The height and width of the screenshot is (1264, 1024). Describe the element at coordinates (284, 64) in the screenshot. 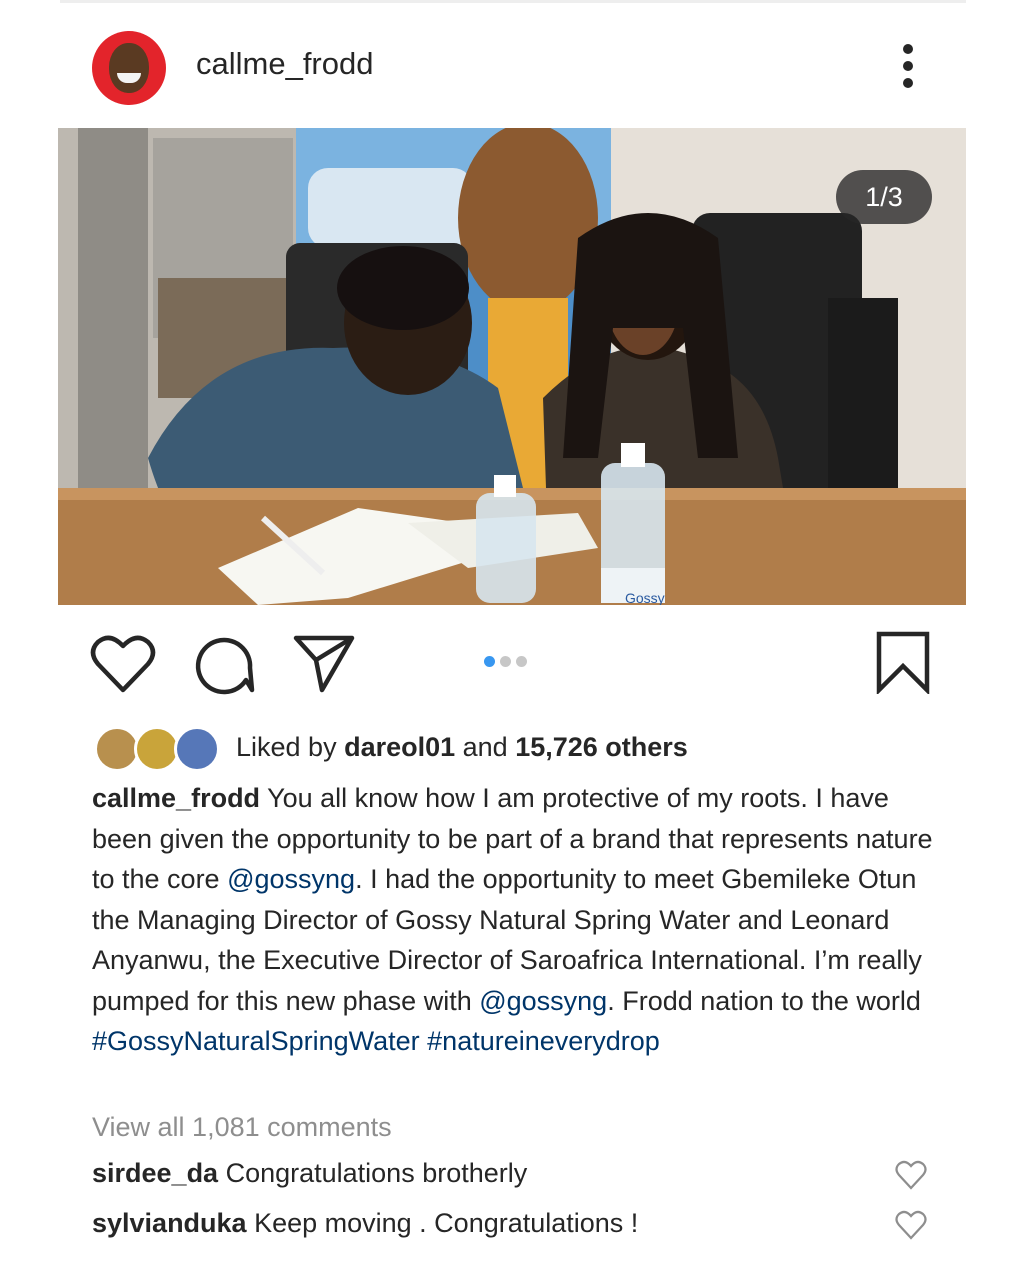

I see `post-username: callme_frodd` at that location.